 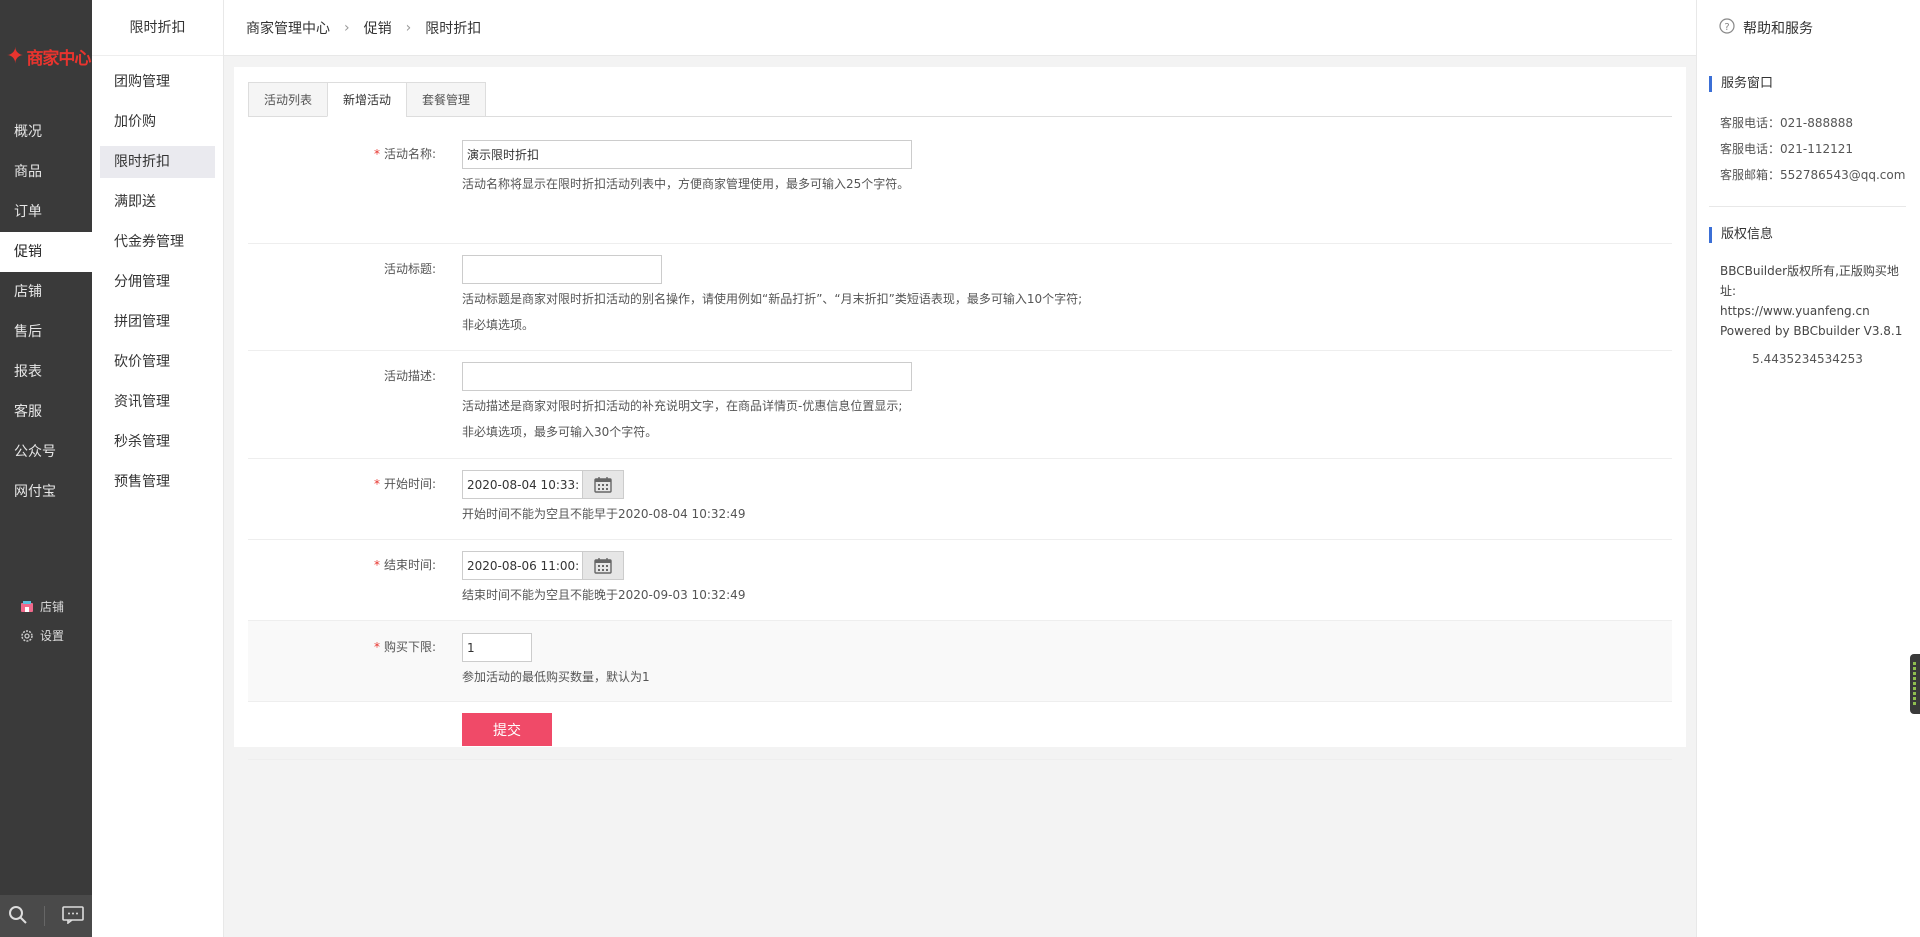 I want to click on sidebar-tools: 店铺 设置, so click(x=42, y=621).